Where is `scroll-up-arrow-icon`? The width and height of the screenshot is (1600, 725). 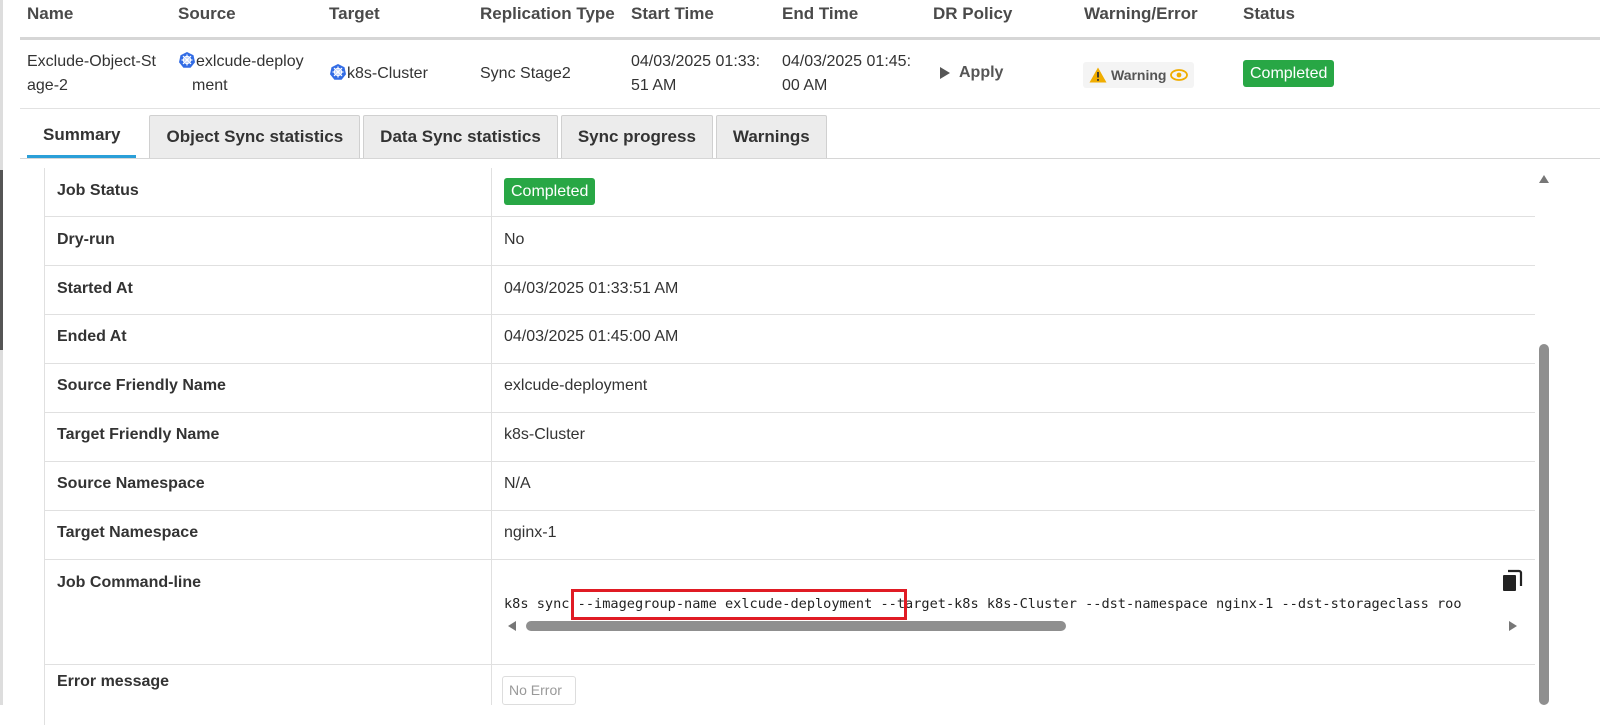
scroll-up-arrow-icon is located at coordinates (1544, 179).